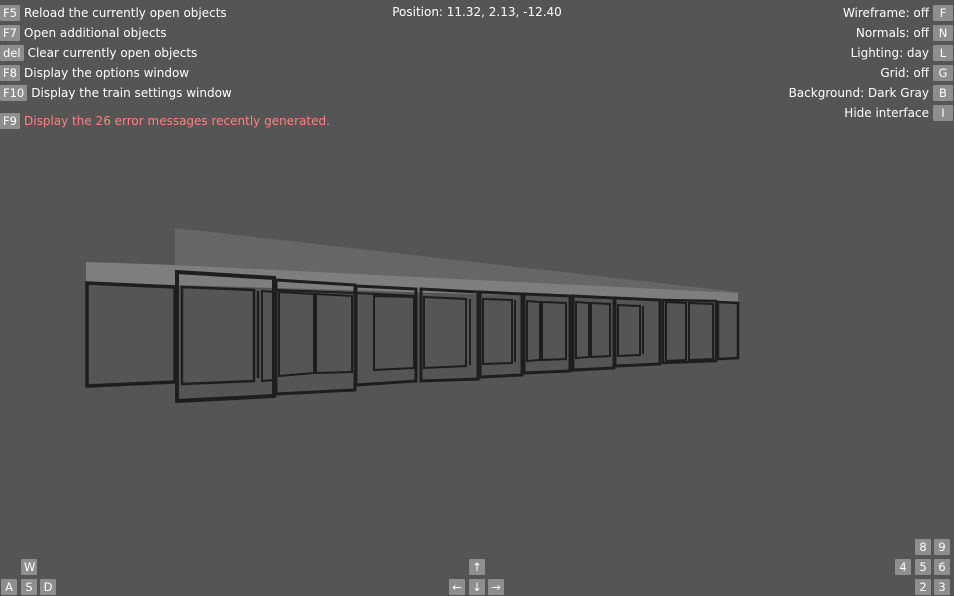 Image resolution: width=954 pixels, height=596 pixels. I want to click on menu-item-reload: F5 Reload the currently open objects, so click(113, 12).